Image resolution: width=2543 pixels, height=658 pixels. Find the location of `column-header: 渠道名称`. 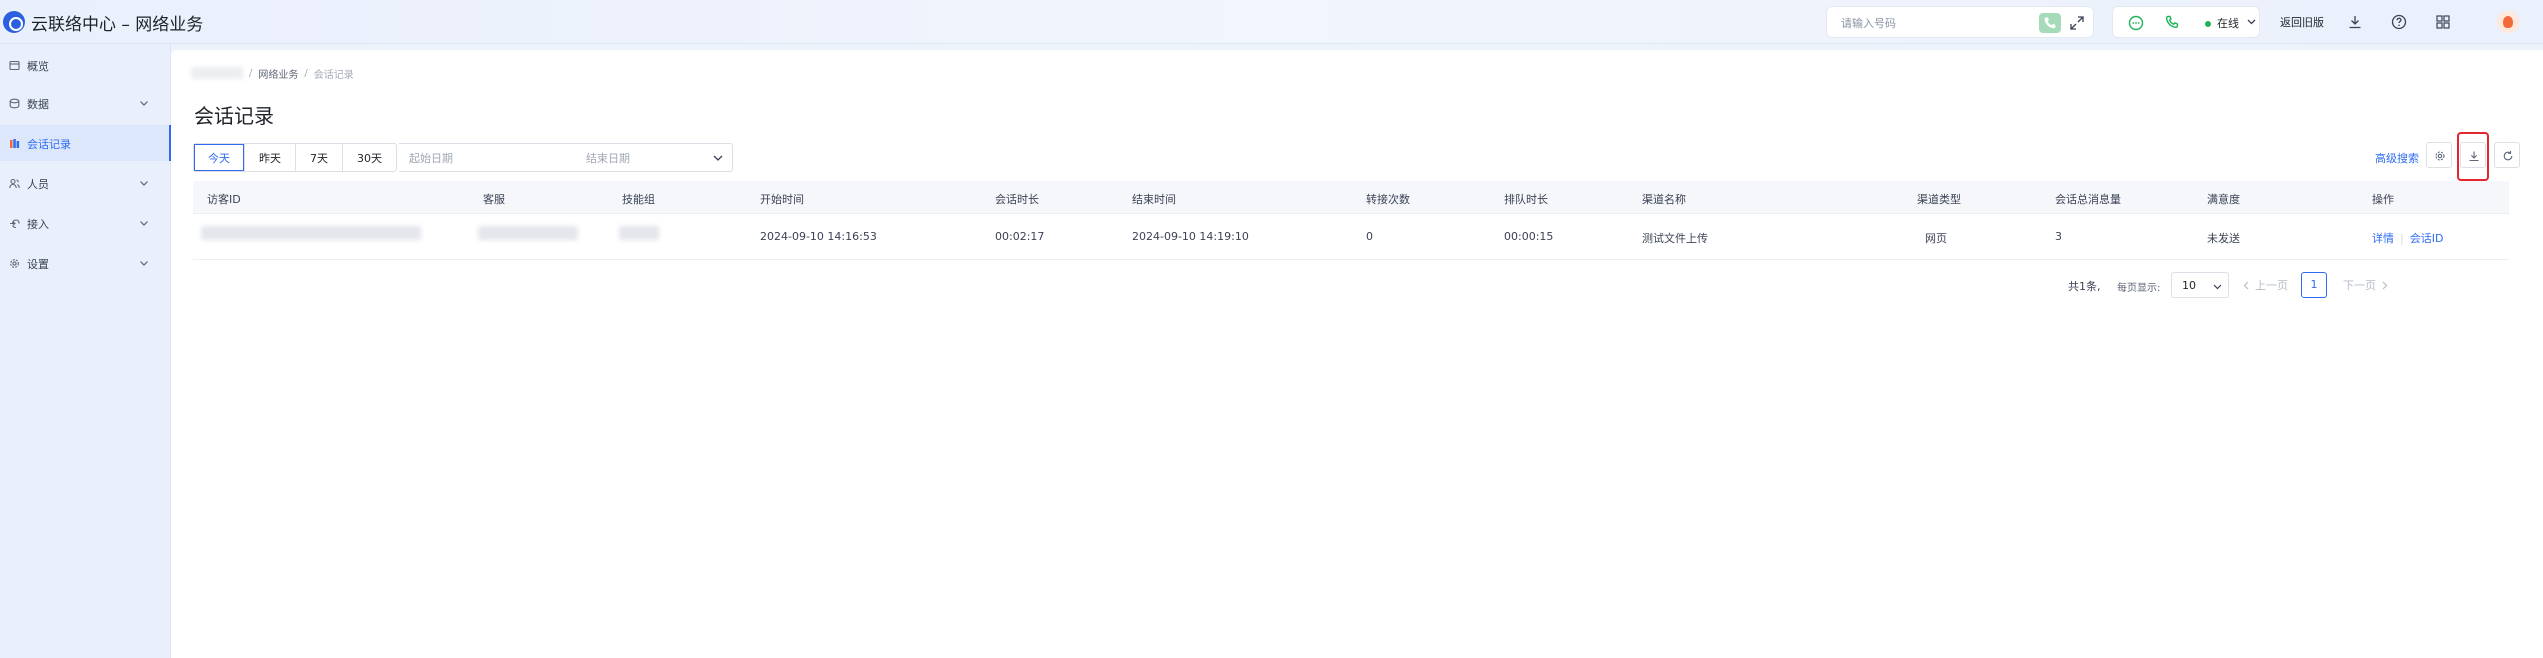

column-header: 渠道名称 is located at coordinates (1664, 199).